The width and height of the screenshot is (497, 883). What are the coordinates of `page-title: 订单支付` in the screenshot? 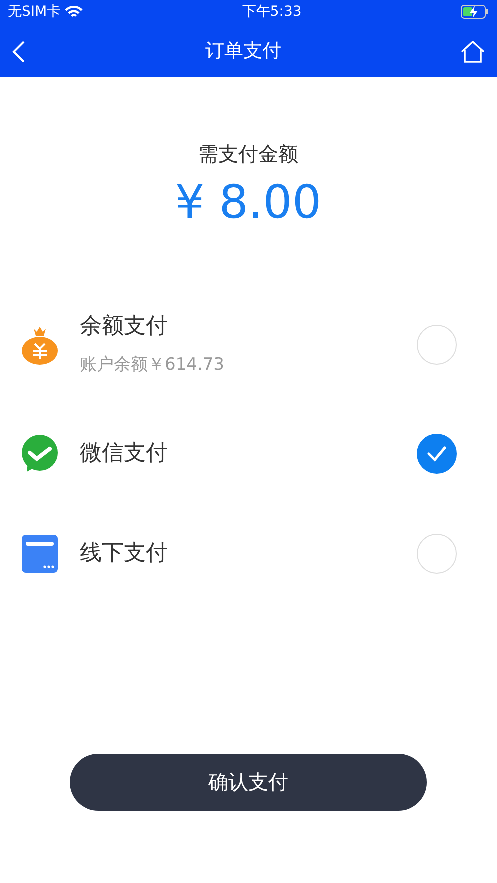 It's located at (244, 51).